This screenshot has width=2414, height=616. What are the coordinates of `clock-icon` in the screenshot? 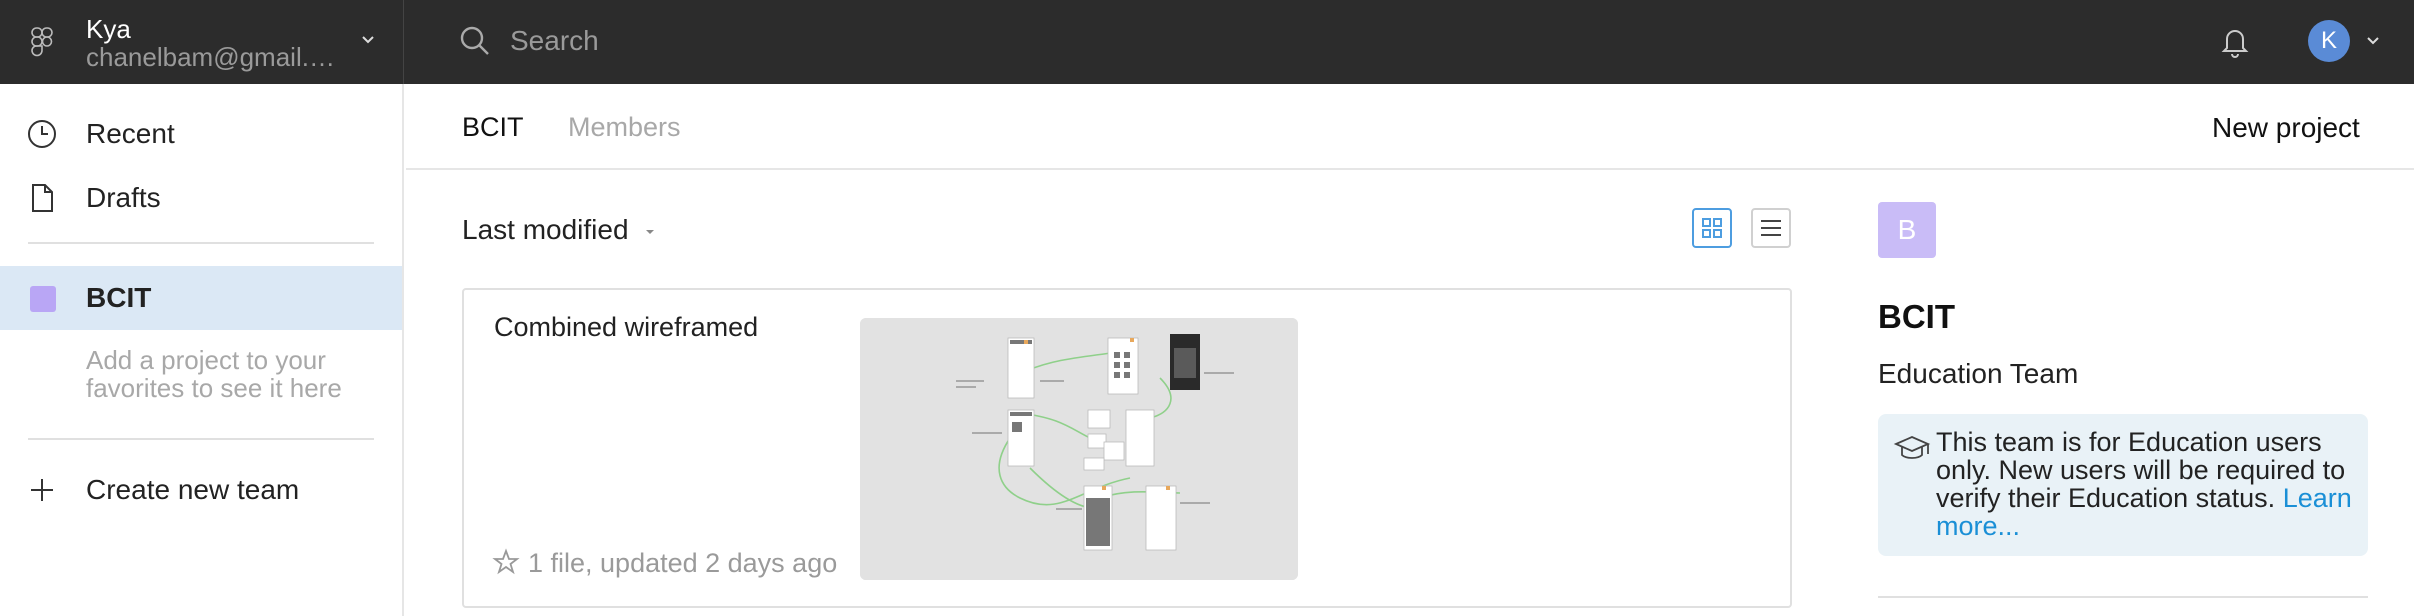 It's located at (42, 134).